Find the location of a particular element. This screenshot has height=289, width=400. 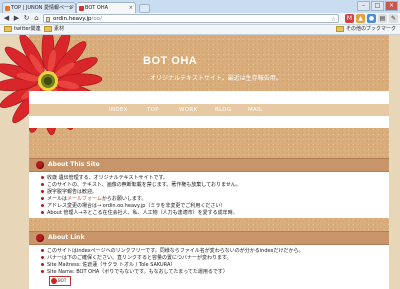

list-item: バナーは下のご確保ください。直リンクすると容量の置につバナーが変わります。 is located at coordinates (136, 257).